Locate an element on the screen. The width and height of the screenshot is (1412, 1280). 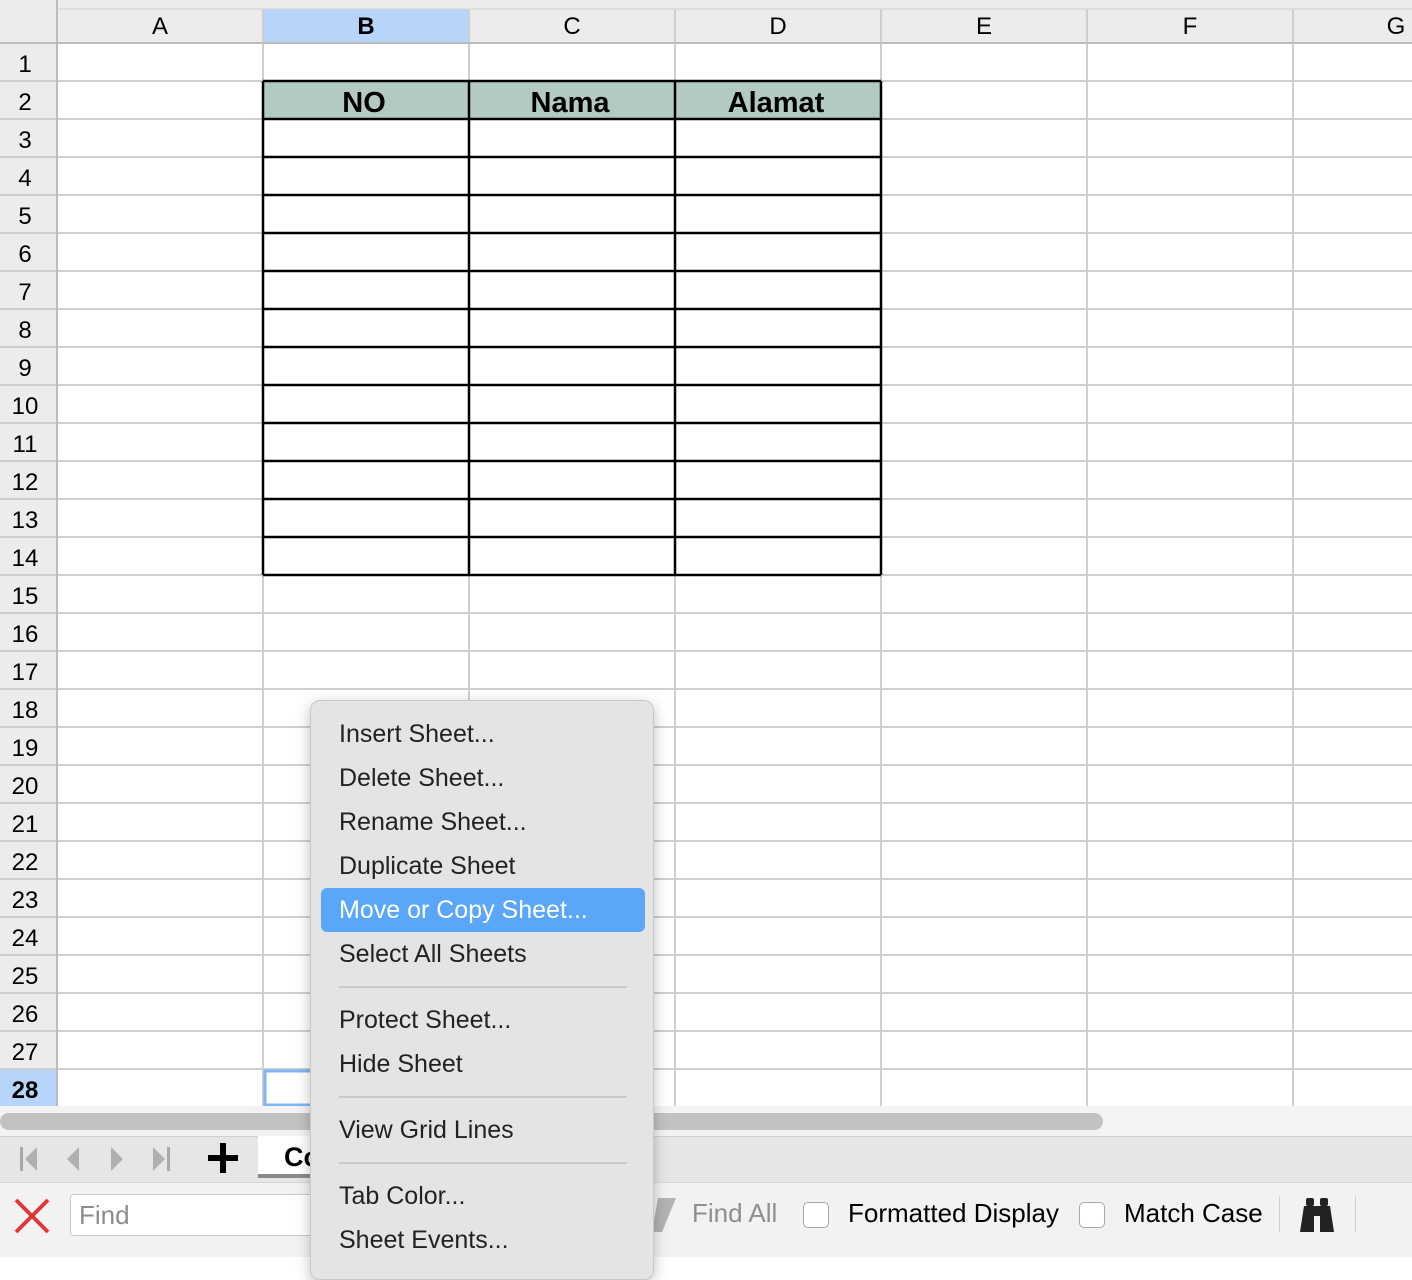
row-header-26: 26 is located at coordinates (25, 1014).